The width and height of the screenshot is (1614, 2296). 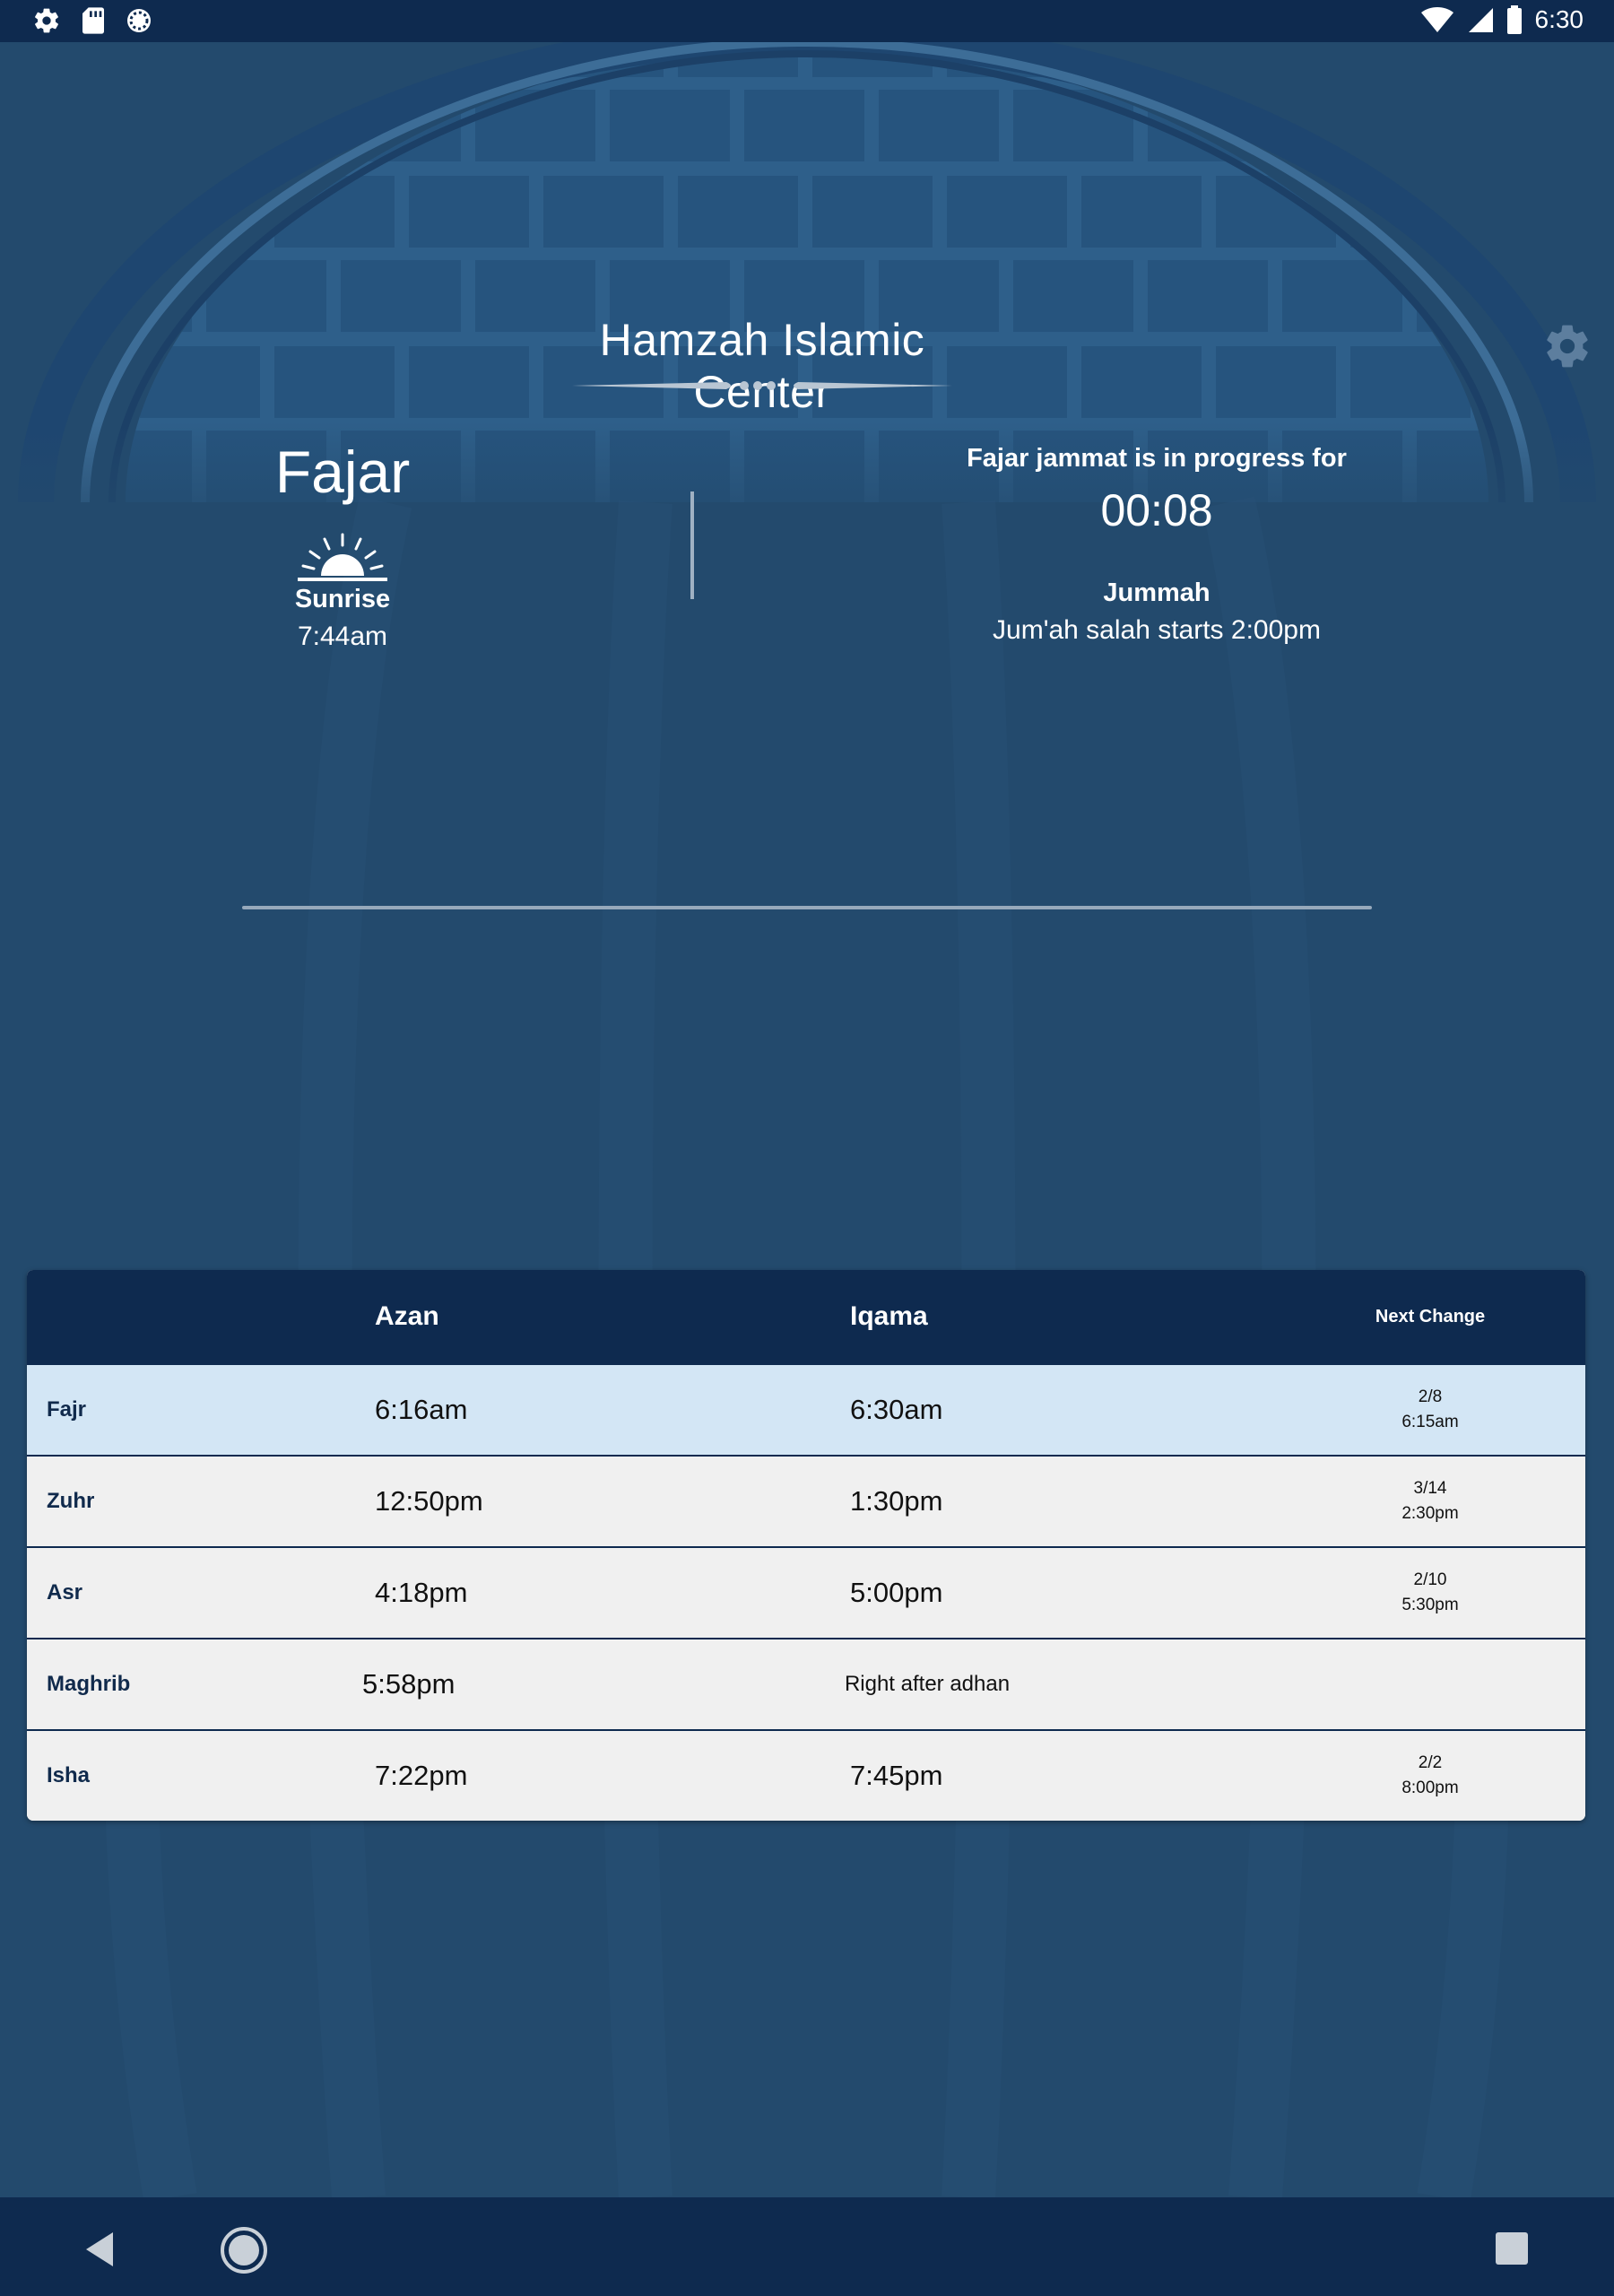 I want to click on azan-time: 4:18pm, so click(x=421, y=1592).